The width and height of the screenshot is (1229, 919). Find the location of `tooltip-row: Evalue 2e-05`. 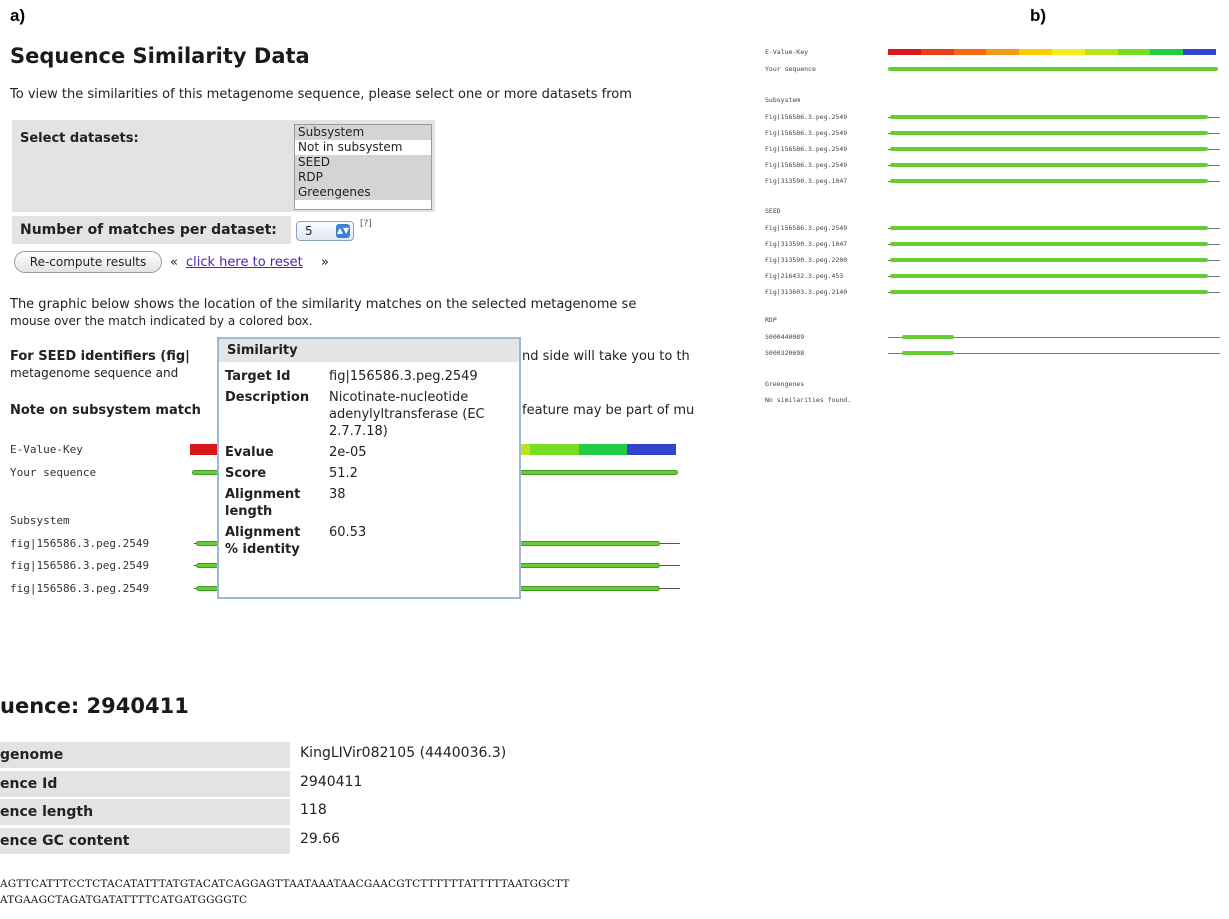

tooltip-row: Evalue 2e-05 is located at coordinates (361, 452).